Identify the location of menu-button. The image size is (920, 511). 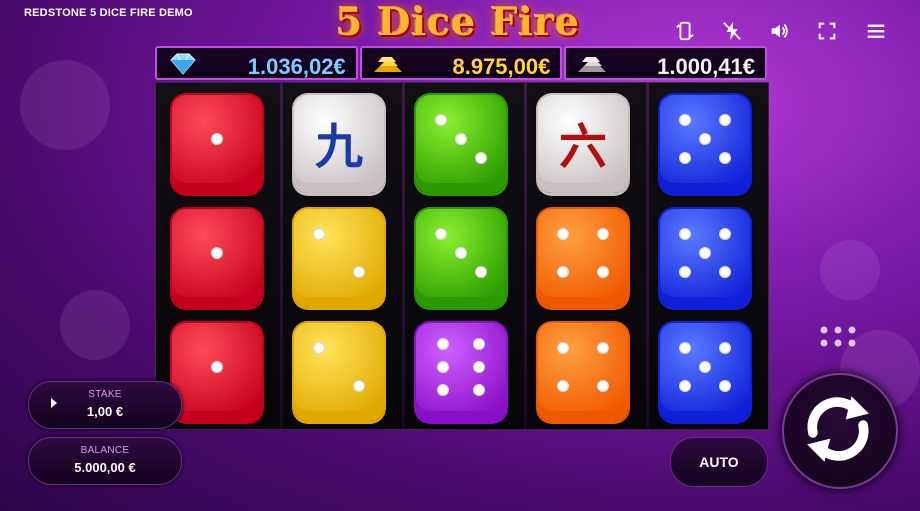
(876, 31).